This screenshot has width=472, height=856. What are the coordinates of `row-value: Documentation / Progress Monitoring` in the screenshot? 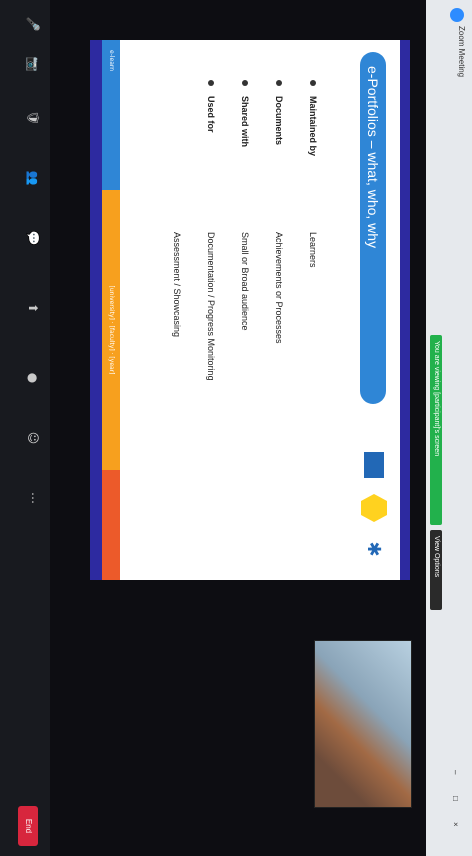 It's located at (211, 306).